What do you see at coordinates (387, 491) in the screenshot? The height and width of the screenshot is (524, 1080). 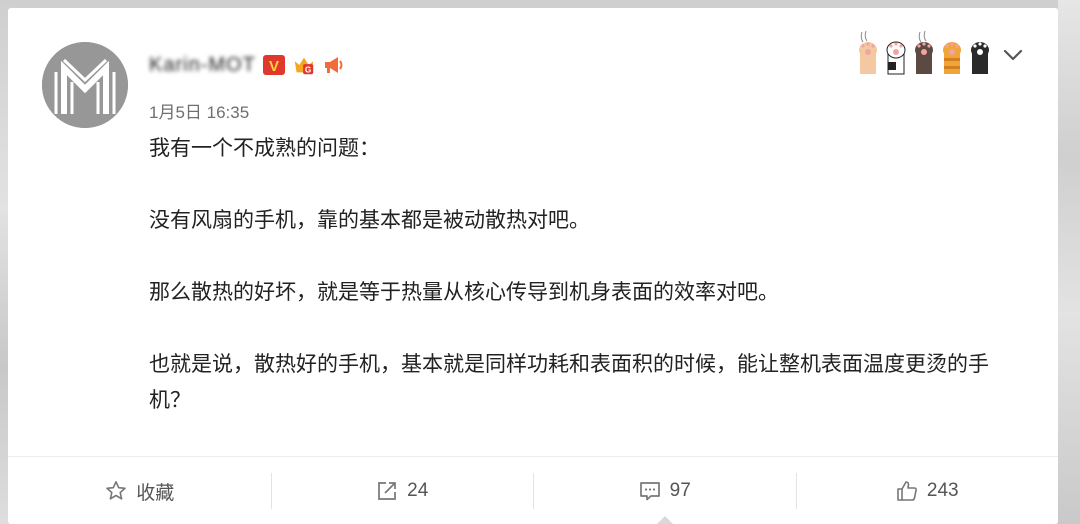 I see `share-icon` at bounding box center [387, 491].